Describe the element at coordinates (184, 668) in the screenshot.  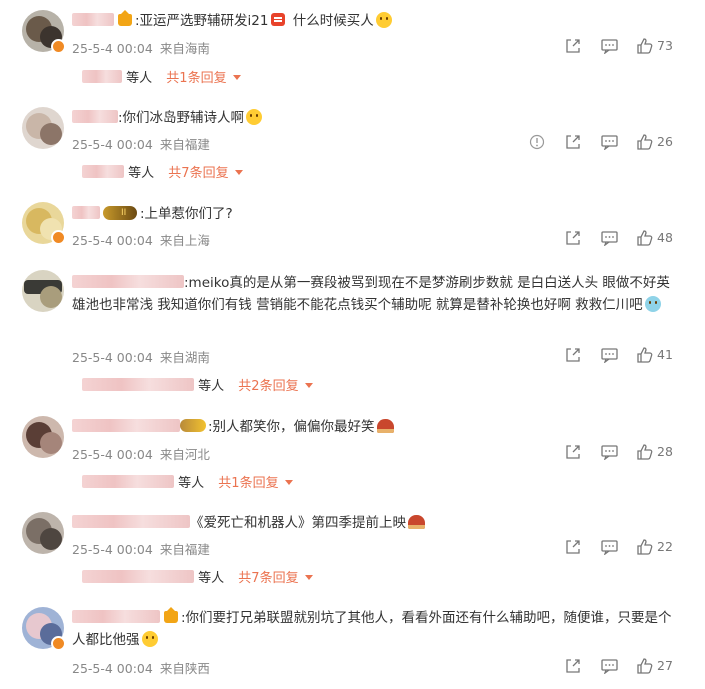
I see `location: 来自陕西` at that location.